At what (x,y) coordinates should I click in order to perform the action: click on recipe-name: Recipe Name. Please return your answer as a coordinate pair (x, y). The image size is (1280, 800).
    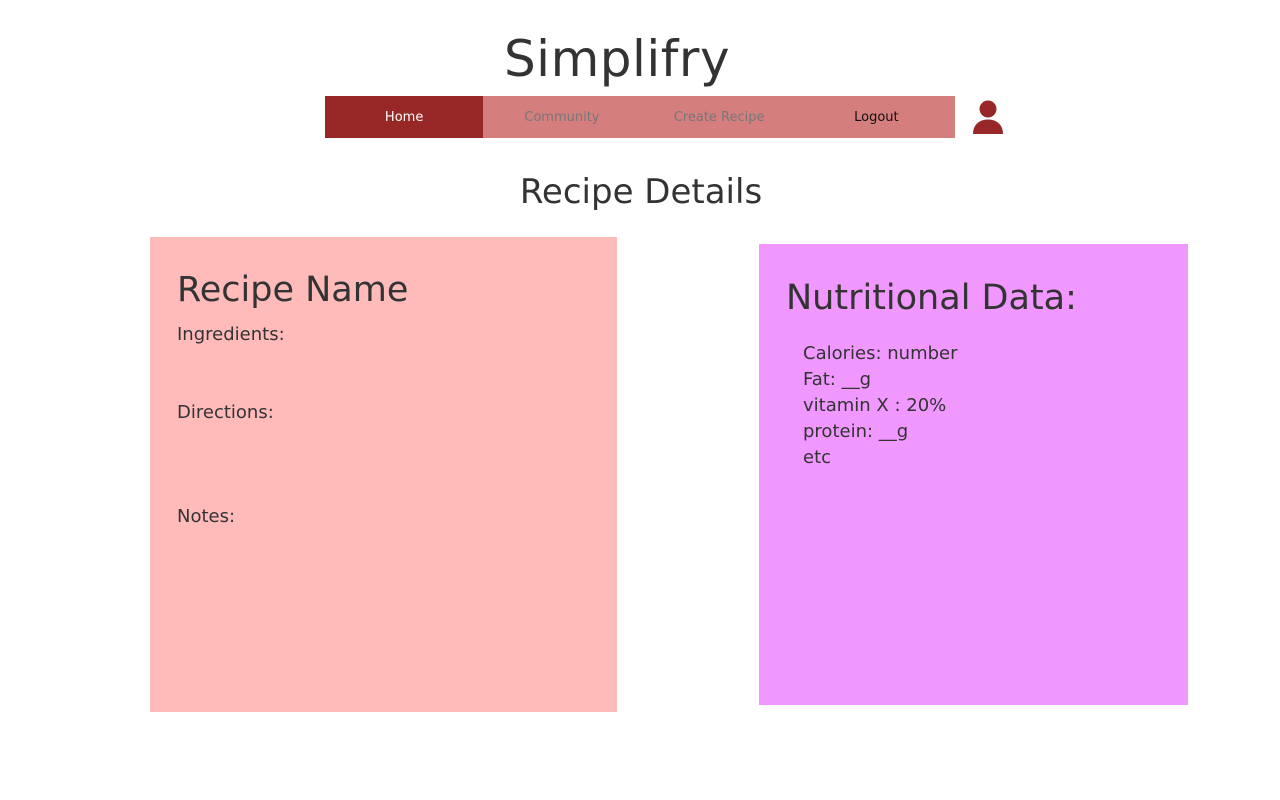
    Looking at the image, I should click on (293, 290).